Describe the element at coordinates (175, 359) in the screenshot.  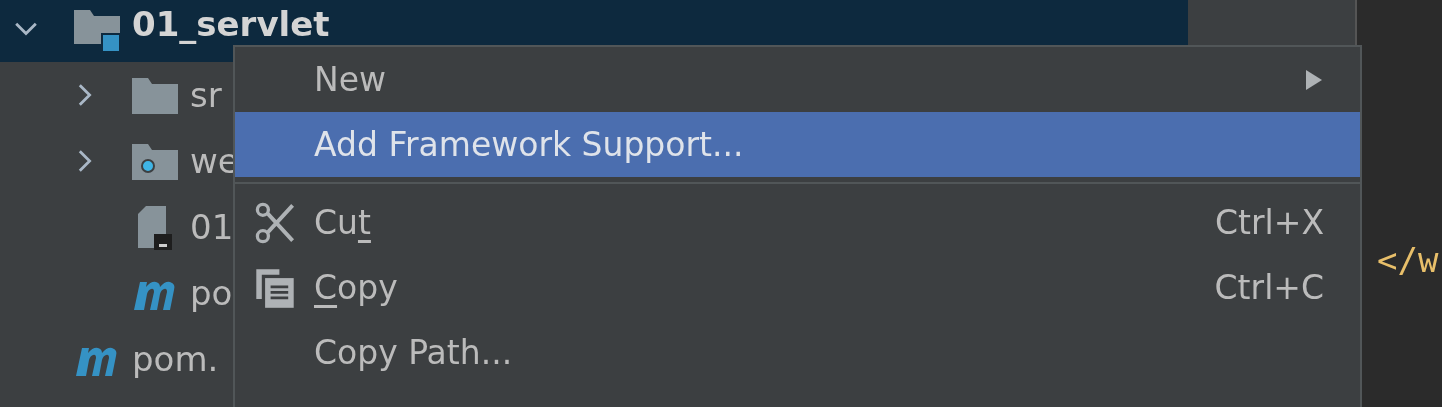
I see `tree-item-label: pom.` at that location.